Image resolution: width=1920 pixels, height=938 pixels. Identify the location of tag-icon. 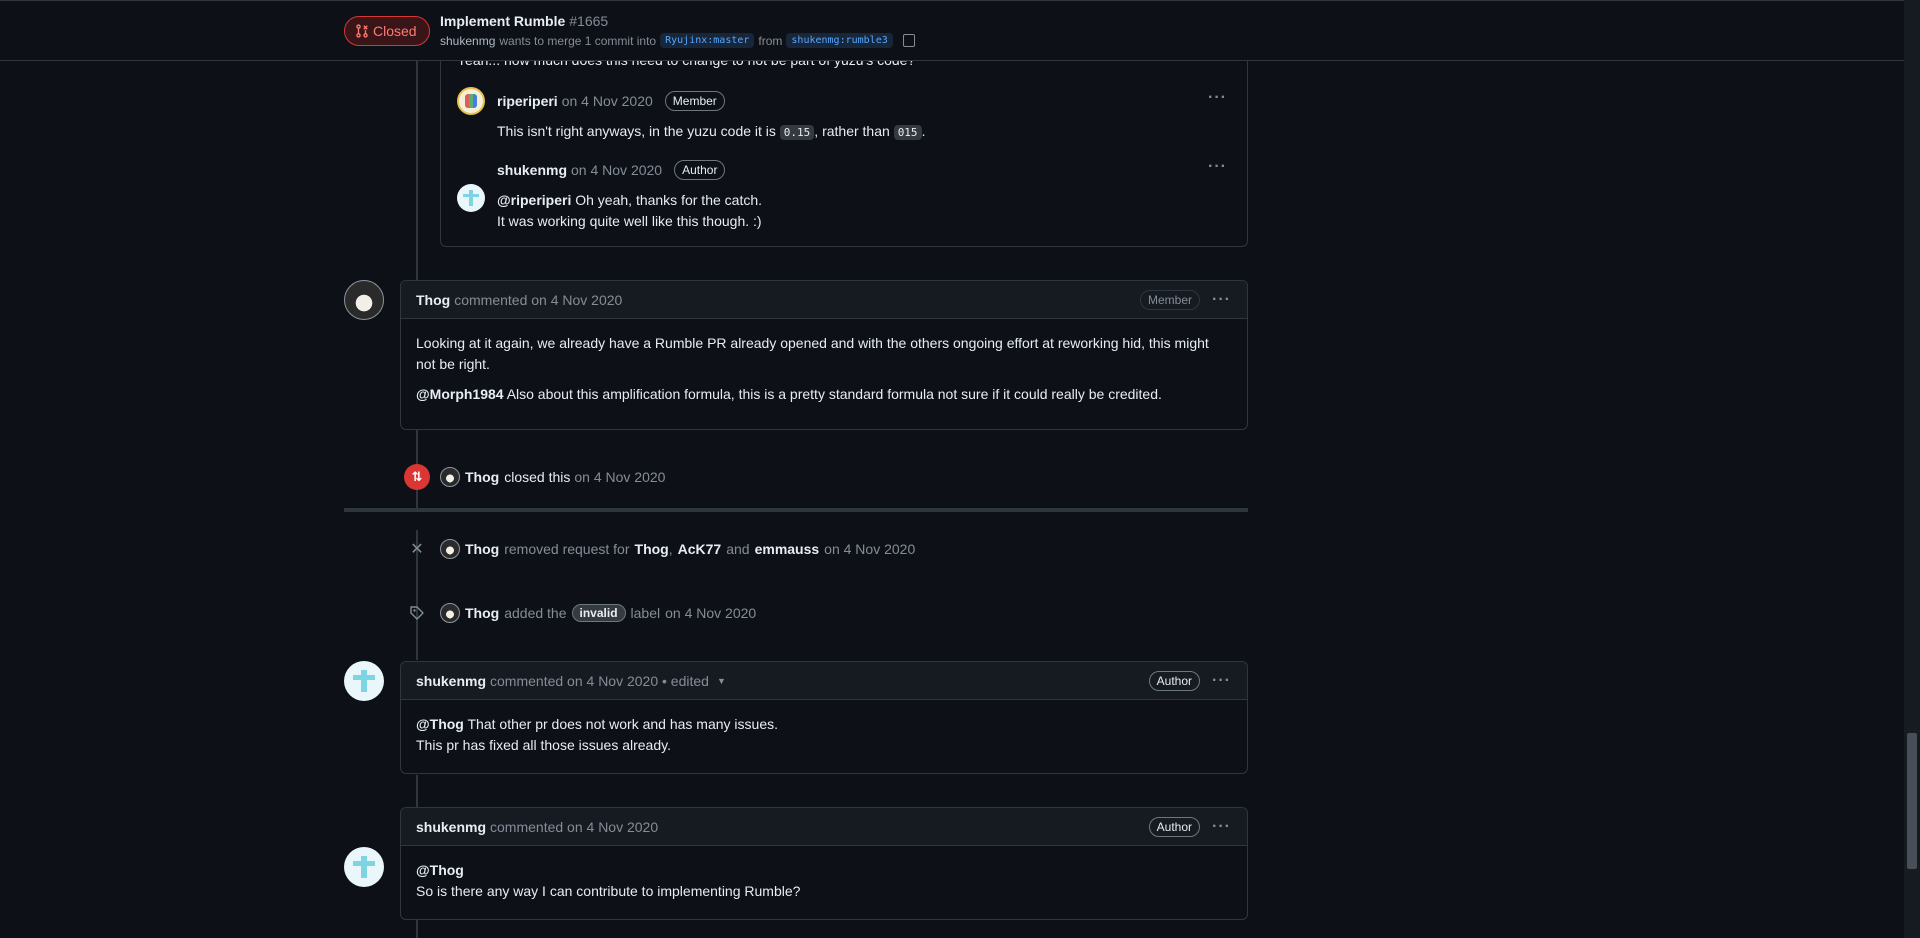
(417, 613).